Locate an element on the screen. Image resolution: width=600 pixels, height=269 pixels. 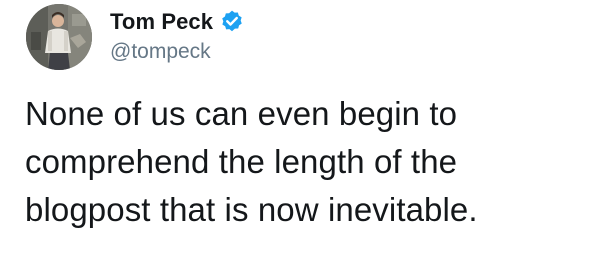
author-display-name: Tom Peck is located at coordinates (161, 22).